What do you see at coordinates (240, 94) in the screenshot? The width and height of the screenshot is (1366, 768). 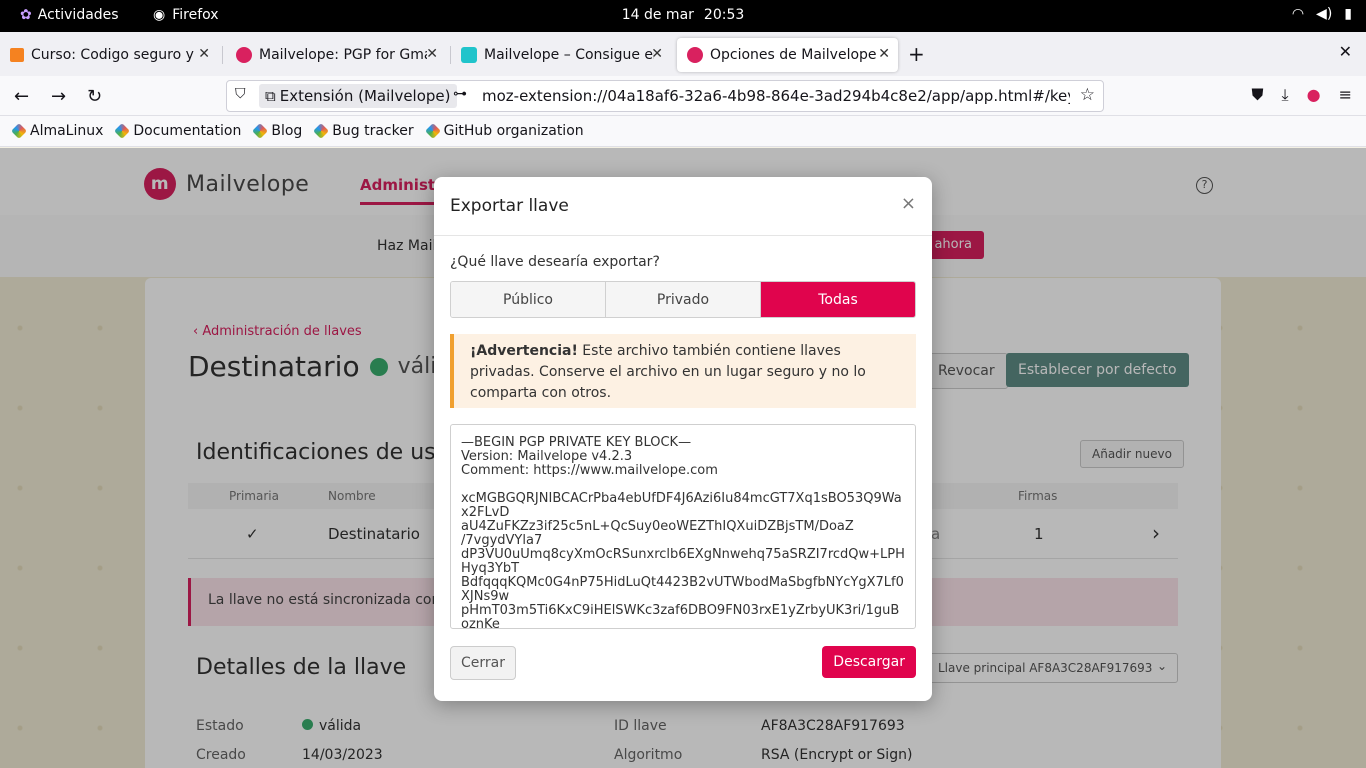 I see `shield-icon: ⛉` at bounding box center [240, 94].